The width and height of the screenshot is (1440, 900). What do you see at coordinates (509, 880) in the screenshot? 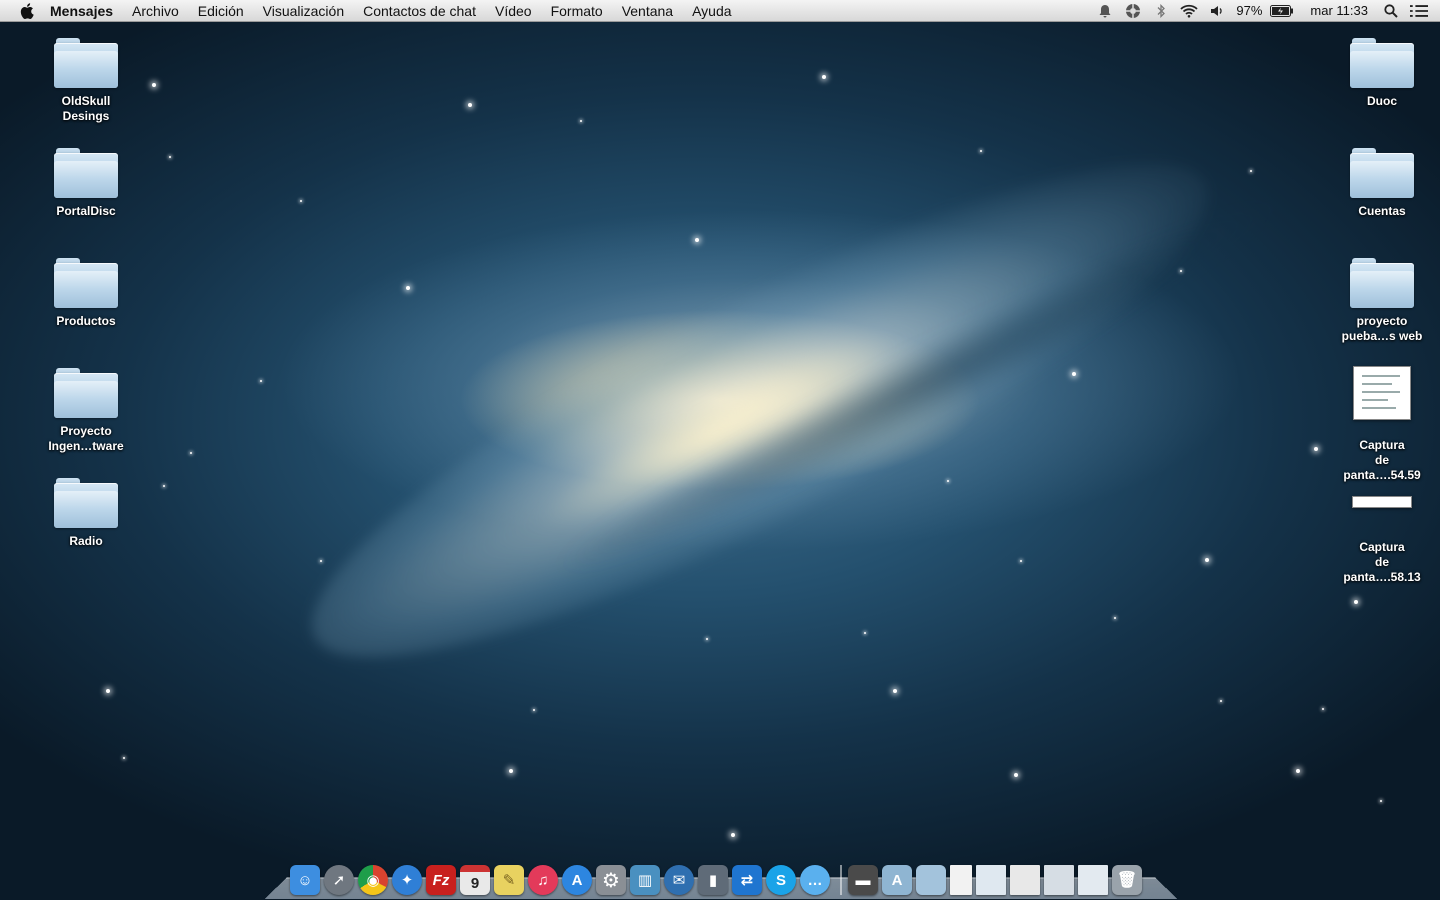
I see `stickies-icon: ✎` at bounding box center [509, 880].